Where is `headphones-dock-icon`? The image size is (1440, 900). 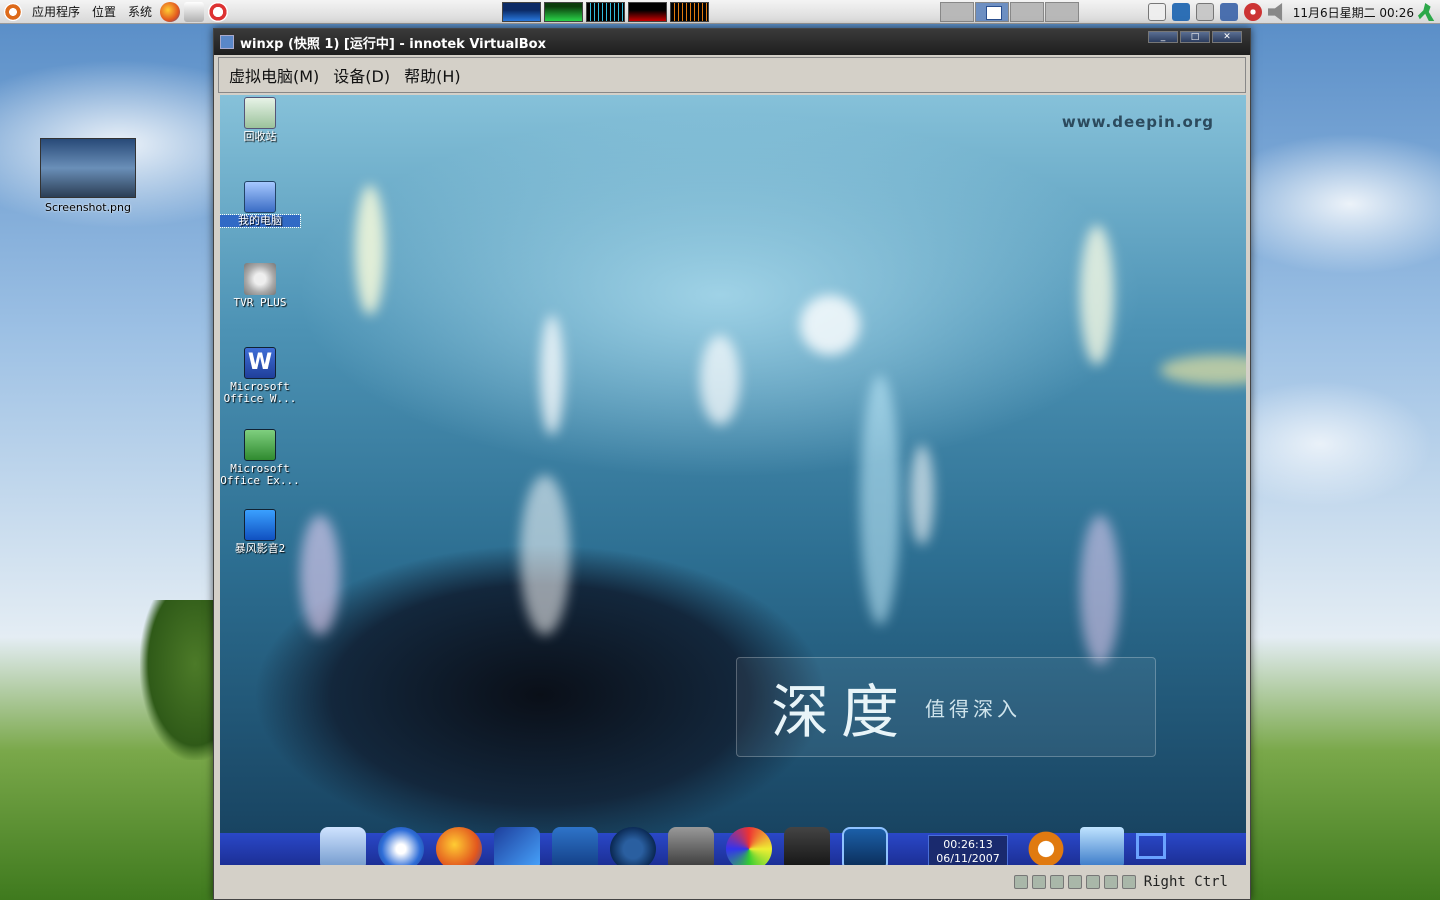
headphones-dock-icon is located at coordinates (633, 846).